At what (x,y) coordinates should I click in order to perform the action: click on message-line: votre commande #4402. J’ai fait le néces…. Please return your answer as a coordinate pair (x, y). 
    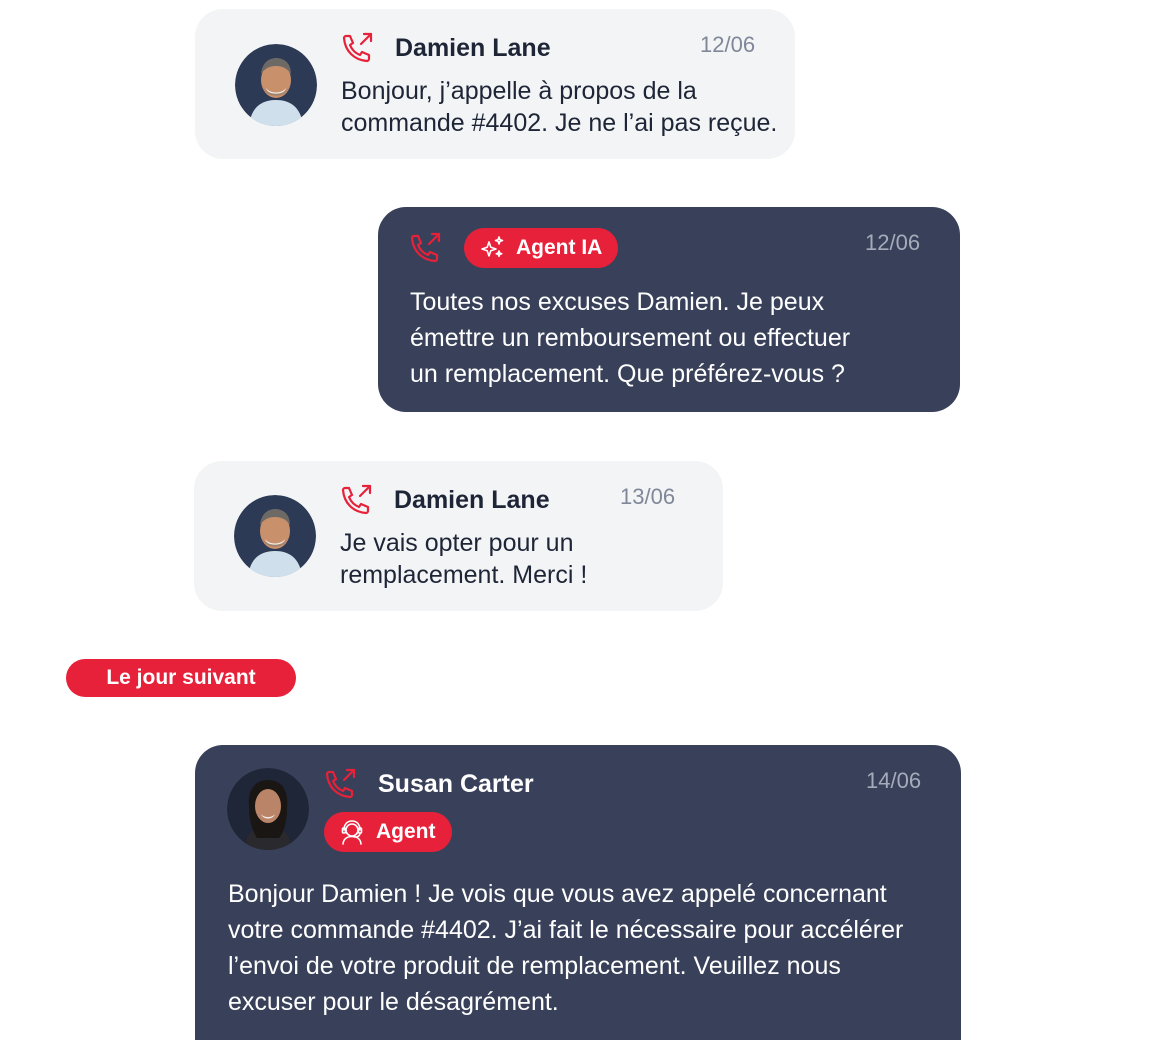
    Looking at the image, I should click on (566, 930).